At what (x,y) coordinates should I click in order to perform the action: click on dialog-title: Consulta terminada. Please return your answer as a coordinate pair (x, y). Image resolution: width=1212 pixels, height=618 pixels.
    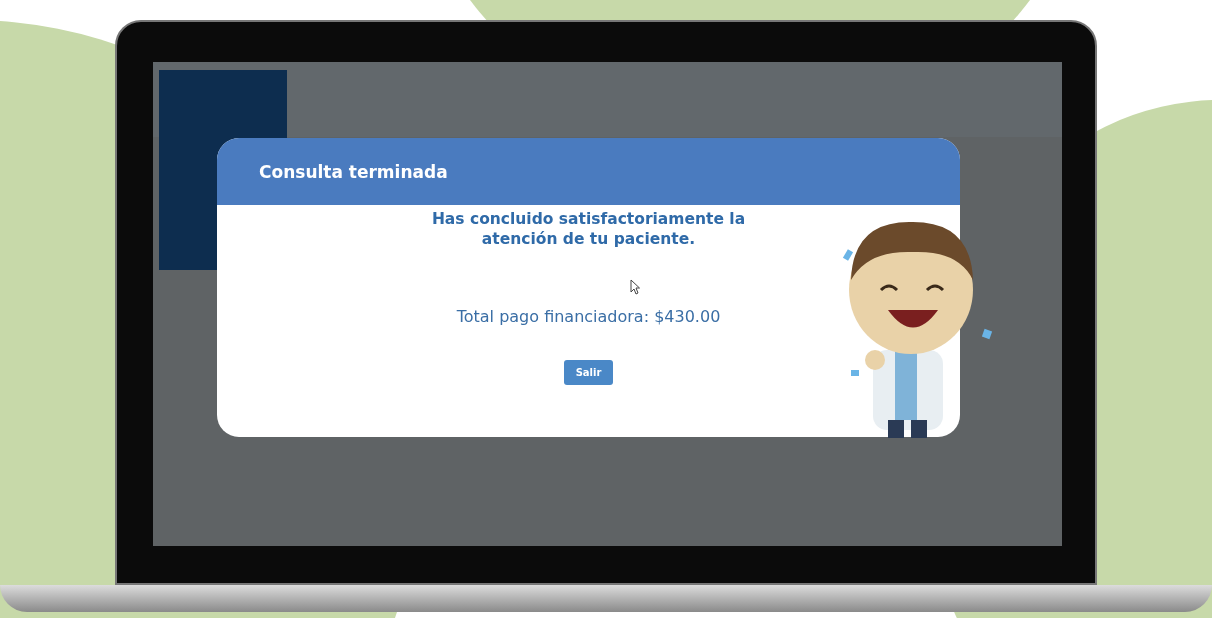
    Looking at the image, I should click on (353, 171).